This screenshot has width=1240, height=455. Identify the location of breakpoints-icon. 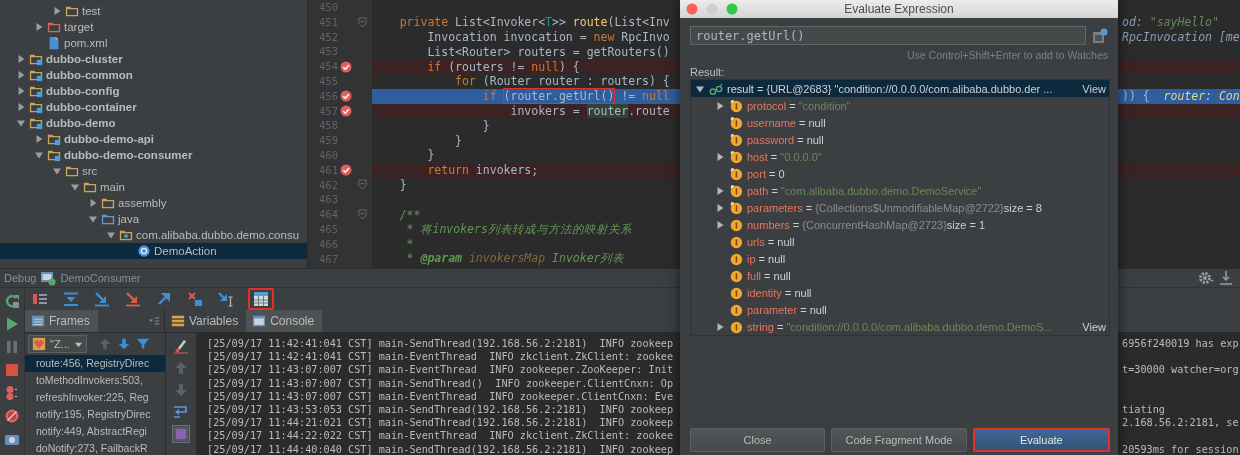
(12, 393).